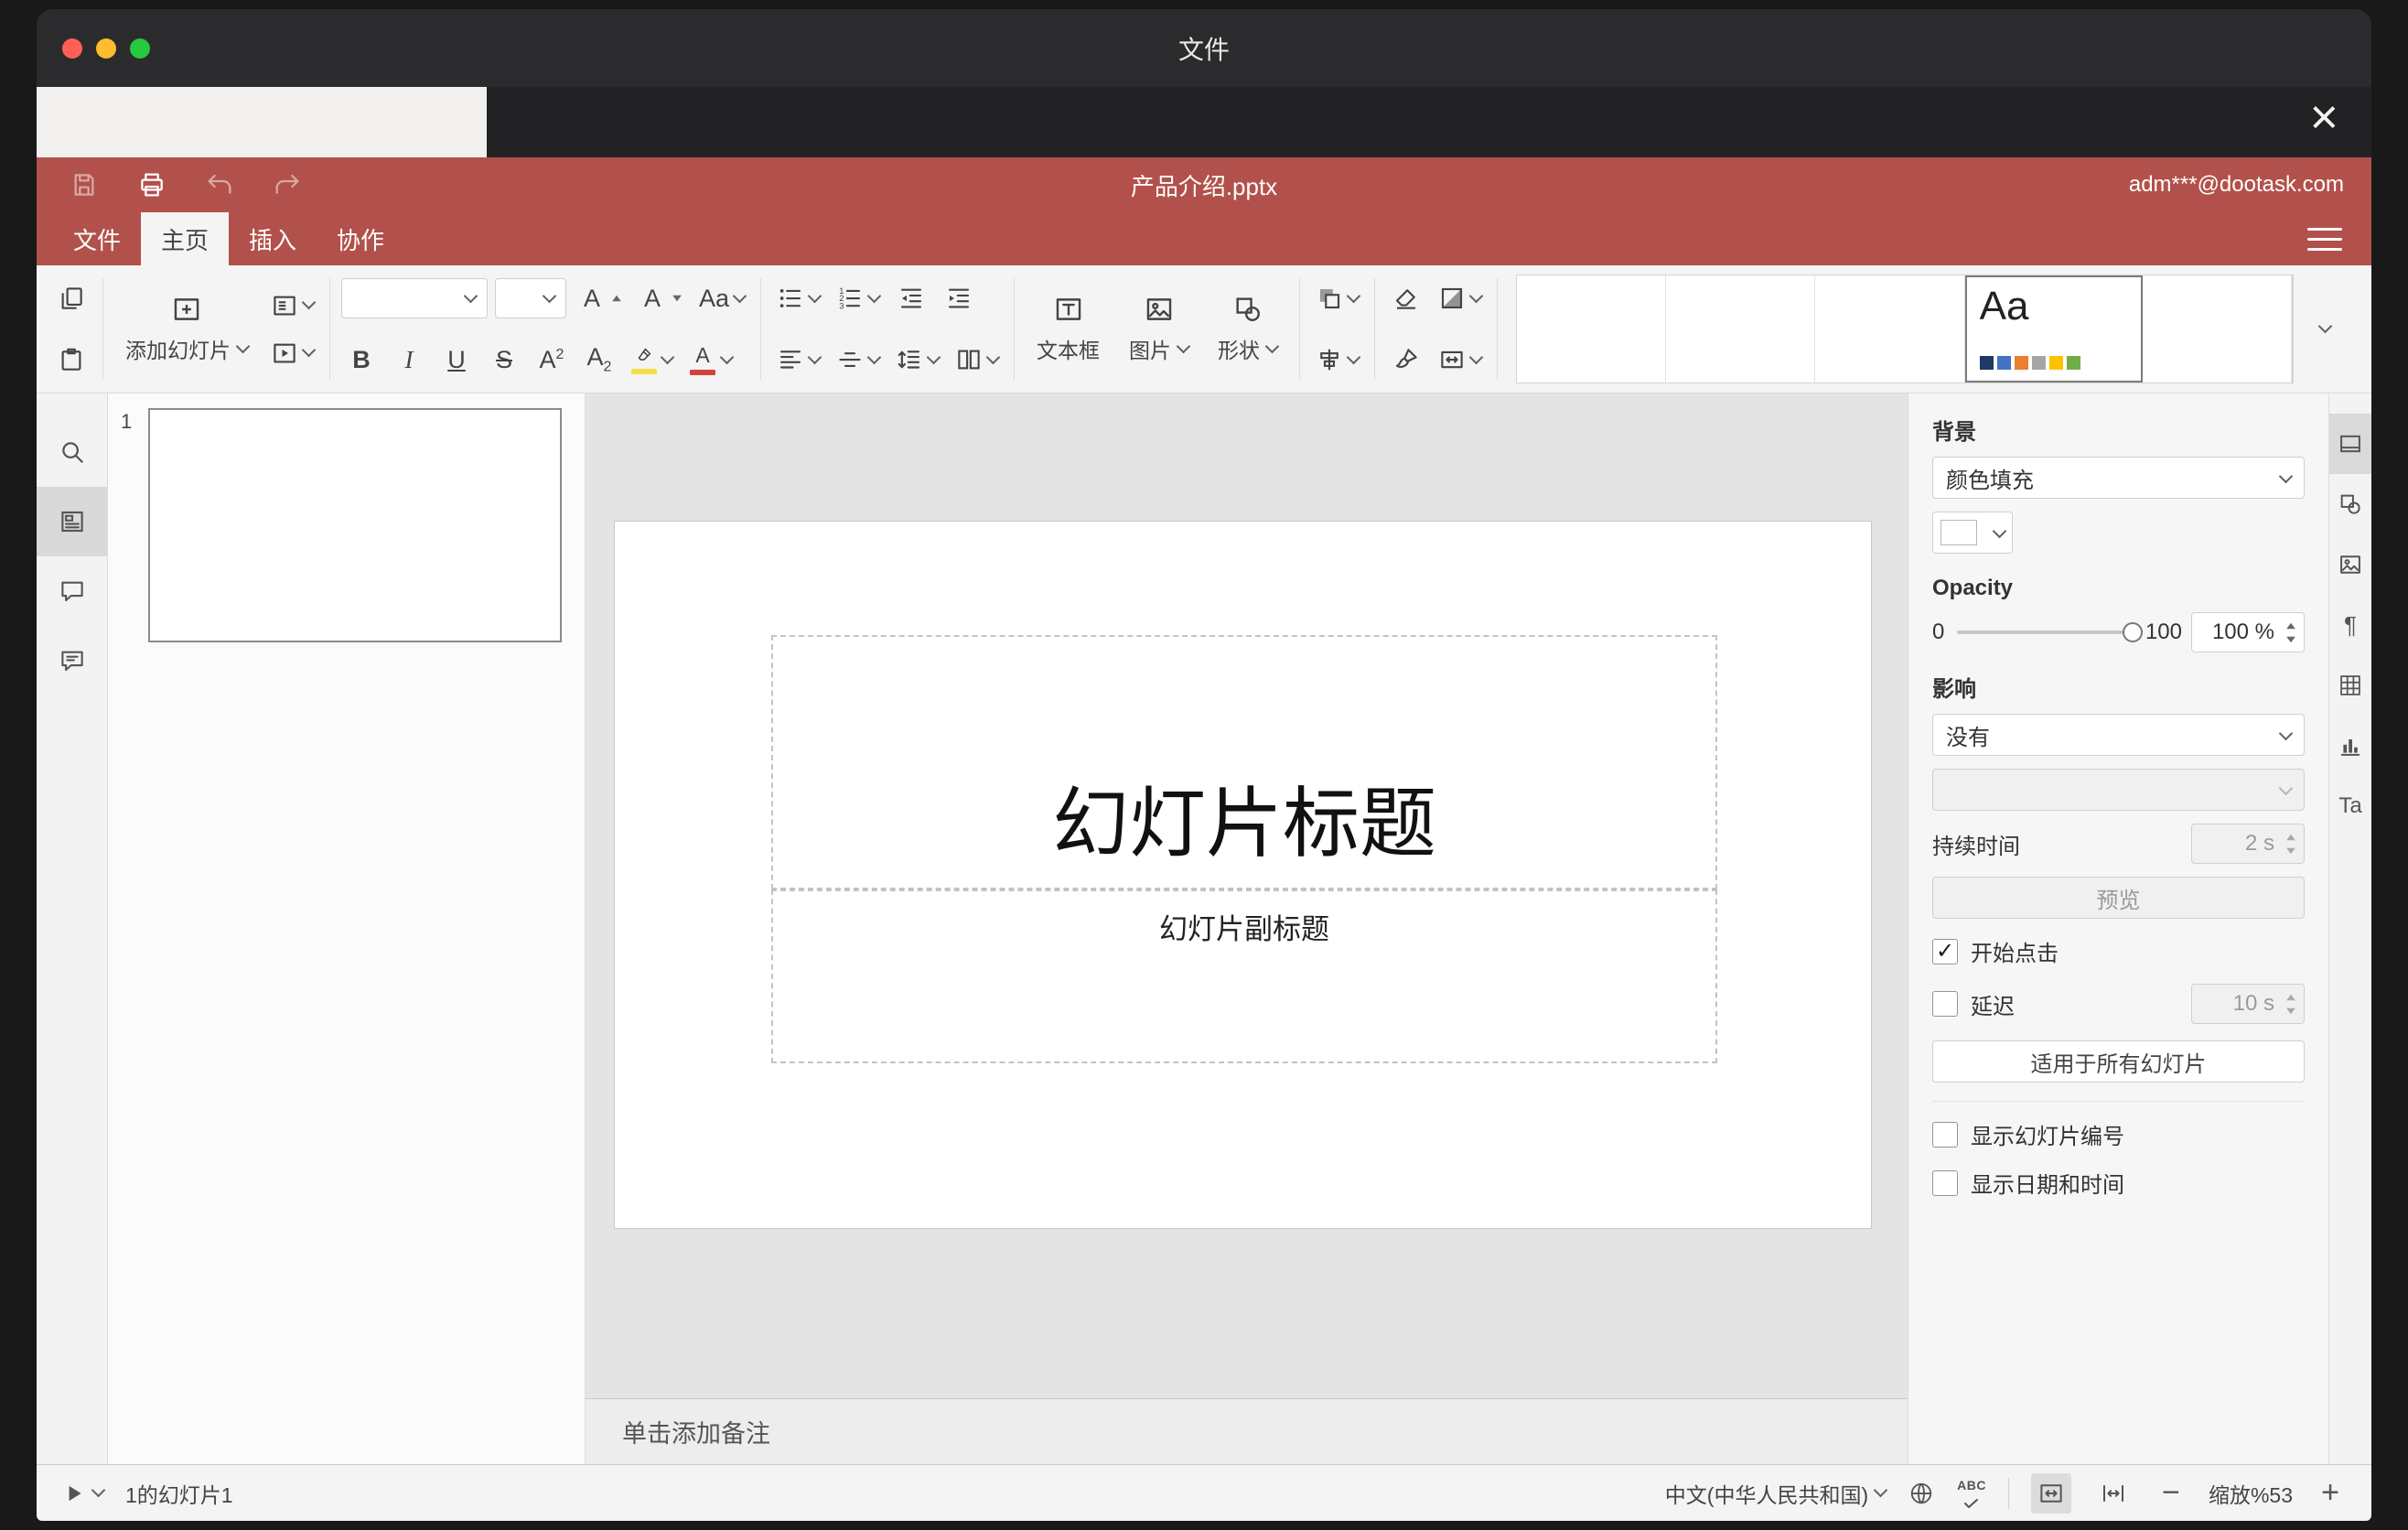  Describe the element at coordinates (1945, 1134) in the screenshot. I see `show-slide-number-checkbox` at that location.